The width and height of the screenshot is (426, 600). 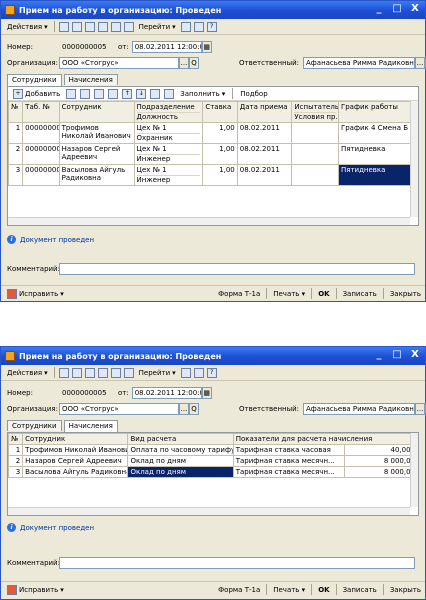 What do you see at coordinates (89, 26) in the screenshot?
I see `copy-icon` at bounding box center [89, 26].